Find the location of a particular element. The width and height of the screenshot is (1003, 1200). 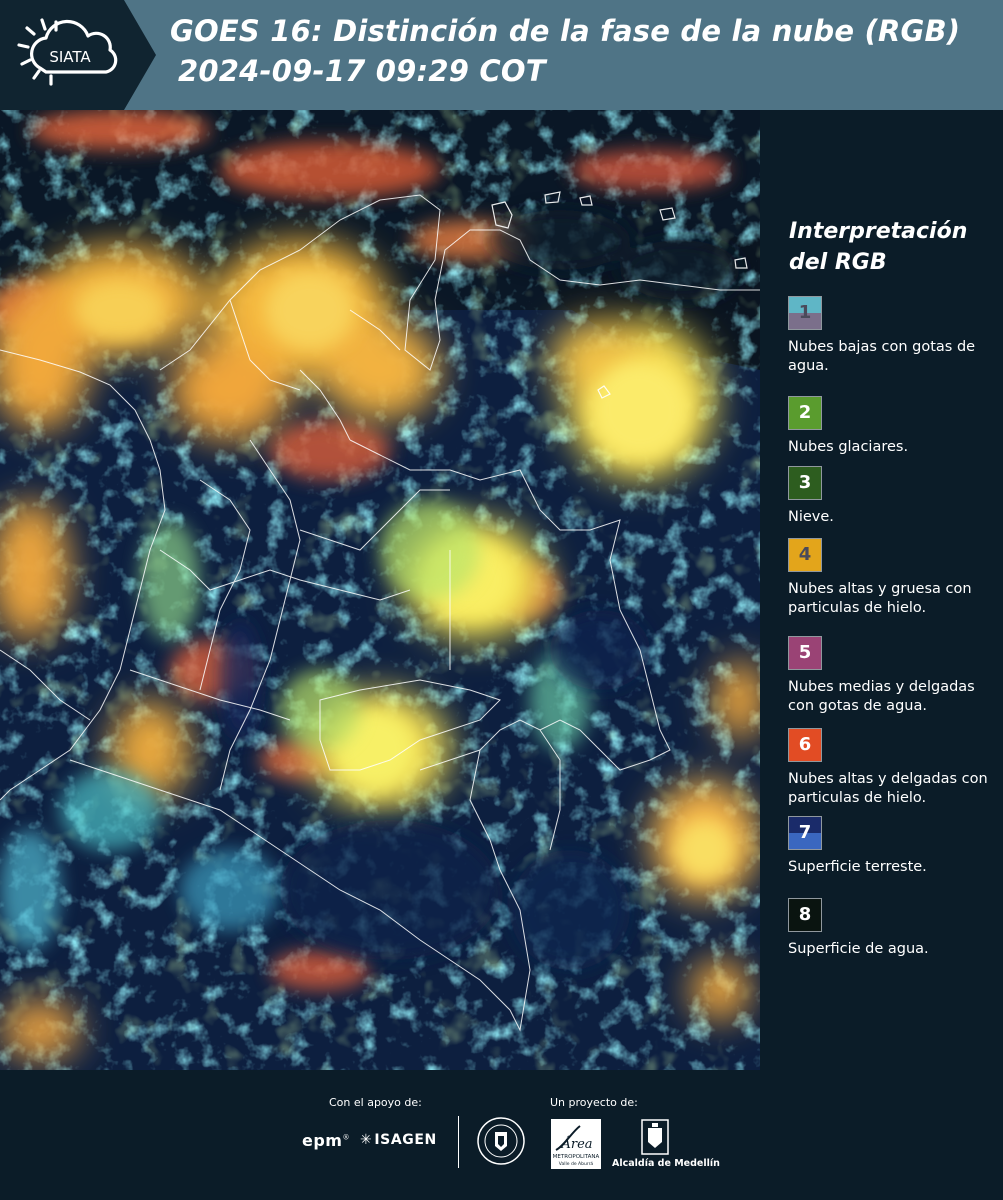

alcaldia-shield-icon is located at coordinates (655, 1139).